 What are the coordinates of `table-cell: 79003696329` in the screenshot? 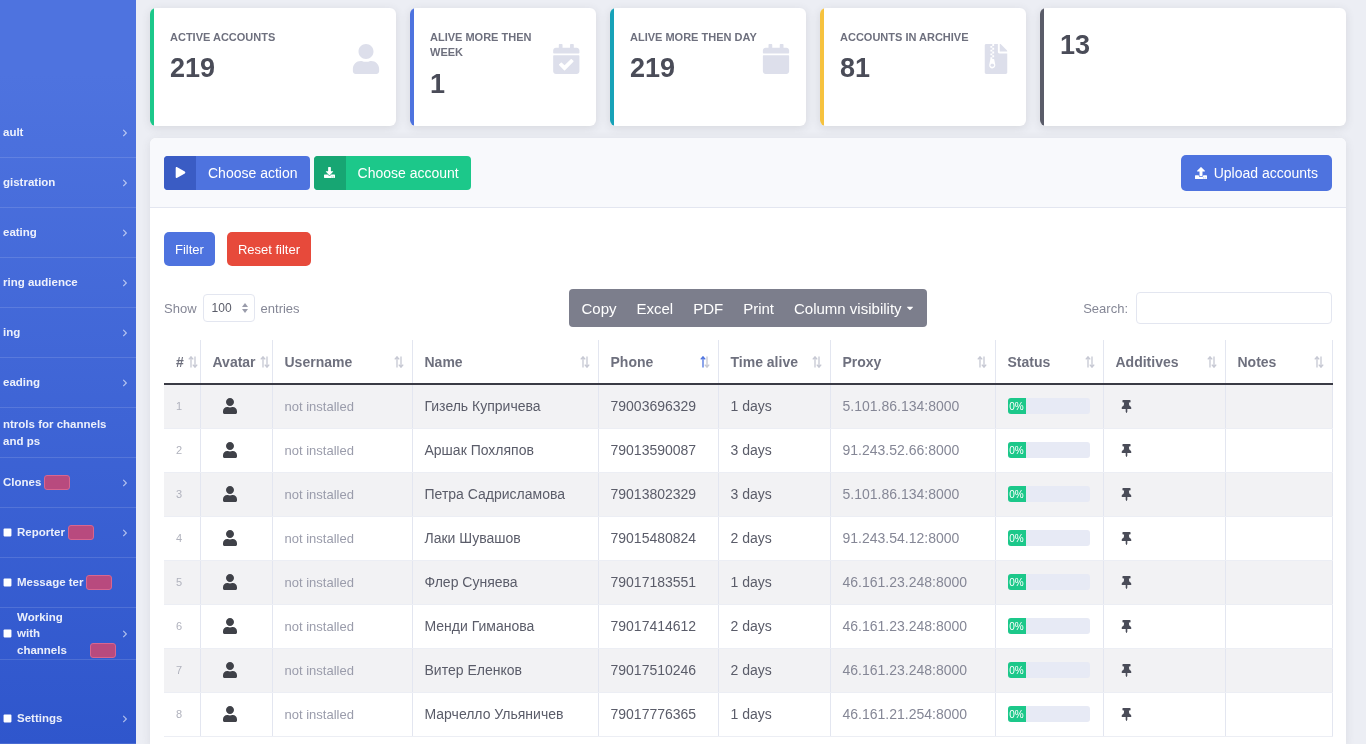 It's located at (658, 406).